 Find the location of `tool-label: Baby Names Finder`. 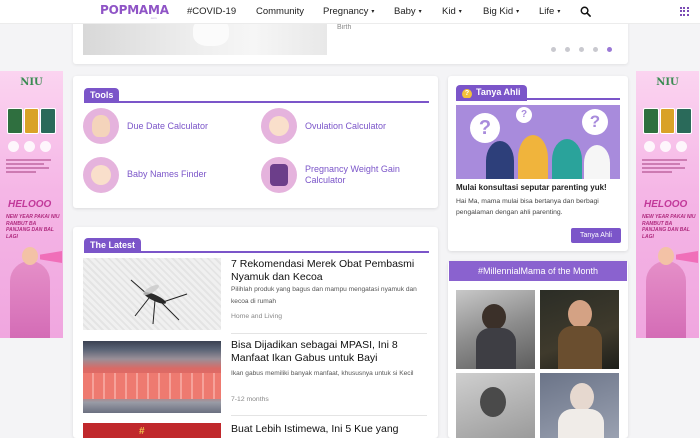

tool-label: Baby Names Finder is located at coordinates (167, 174).